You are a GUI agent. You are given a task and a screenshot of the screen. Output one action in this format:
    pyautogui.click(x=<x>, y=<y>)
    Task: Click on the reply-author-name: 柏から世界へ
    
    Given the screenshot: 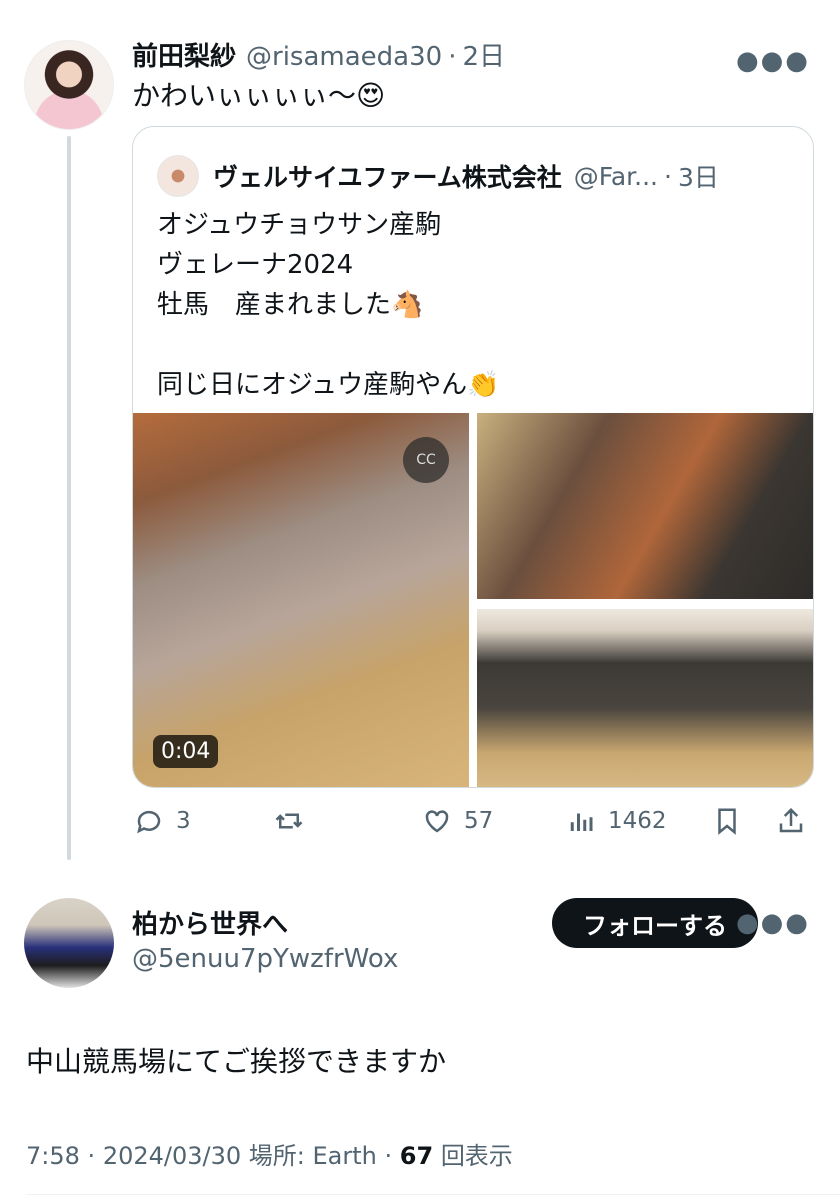 What is the action you would take?
    pyautogui.click(x=210, y=922)
    